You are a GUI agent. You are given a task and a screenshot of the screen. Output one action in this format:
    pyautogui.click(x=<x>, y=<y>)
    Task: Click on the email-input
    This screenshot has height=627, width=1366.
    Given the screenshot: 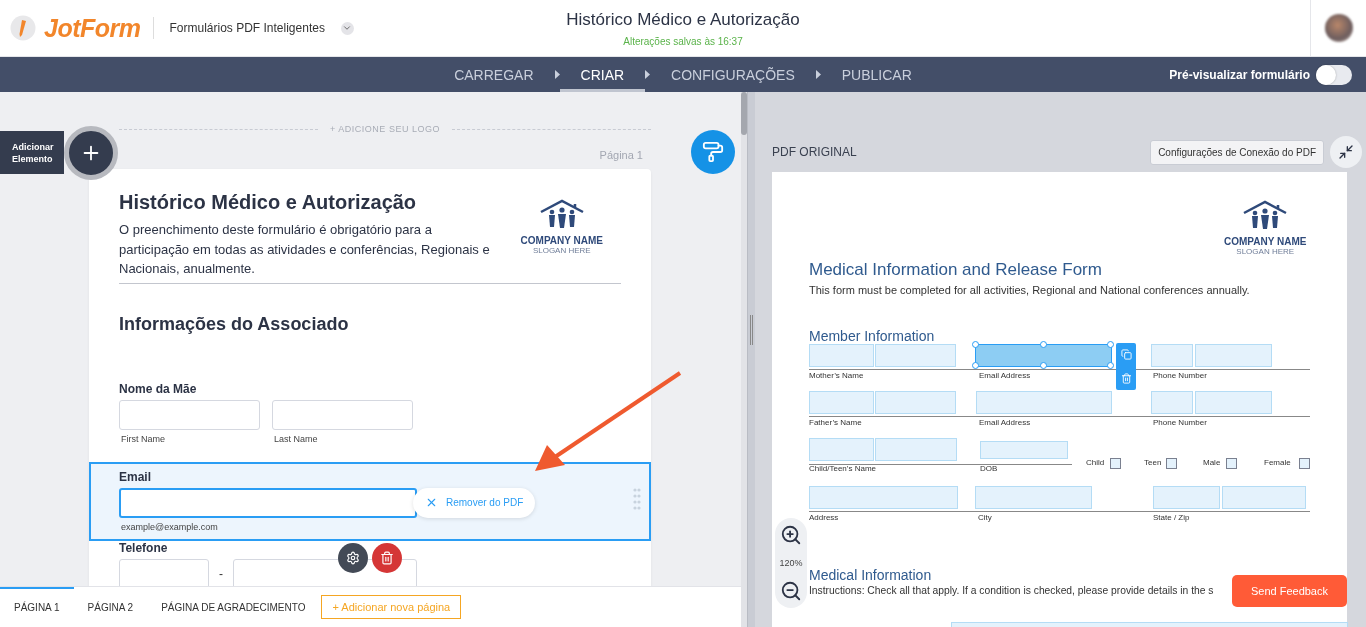 What is the action you would take?
    pyautogui.click(x=268, y=502)
    